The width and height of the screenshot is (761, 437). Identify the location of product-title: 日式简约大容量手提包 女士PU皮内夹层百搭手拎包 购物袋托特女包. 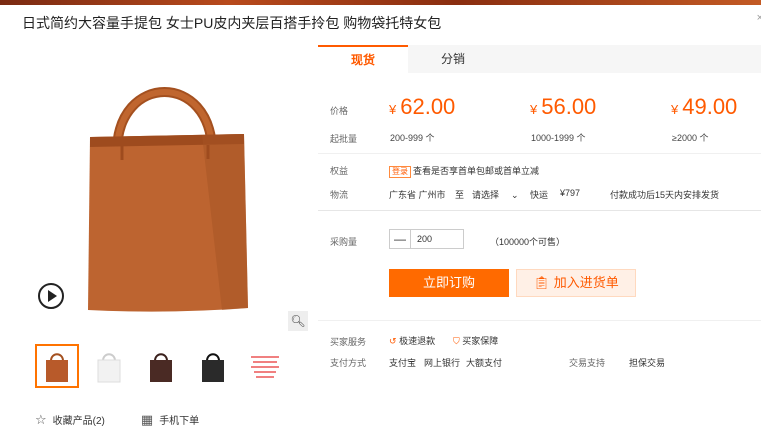
(232, 23).